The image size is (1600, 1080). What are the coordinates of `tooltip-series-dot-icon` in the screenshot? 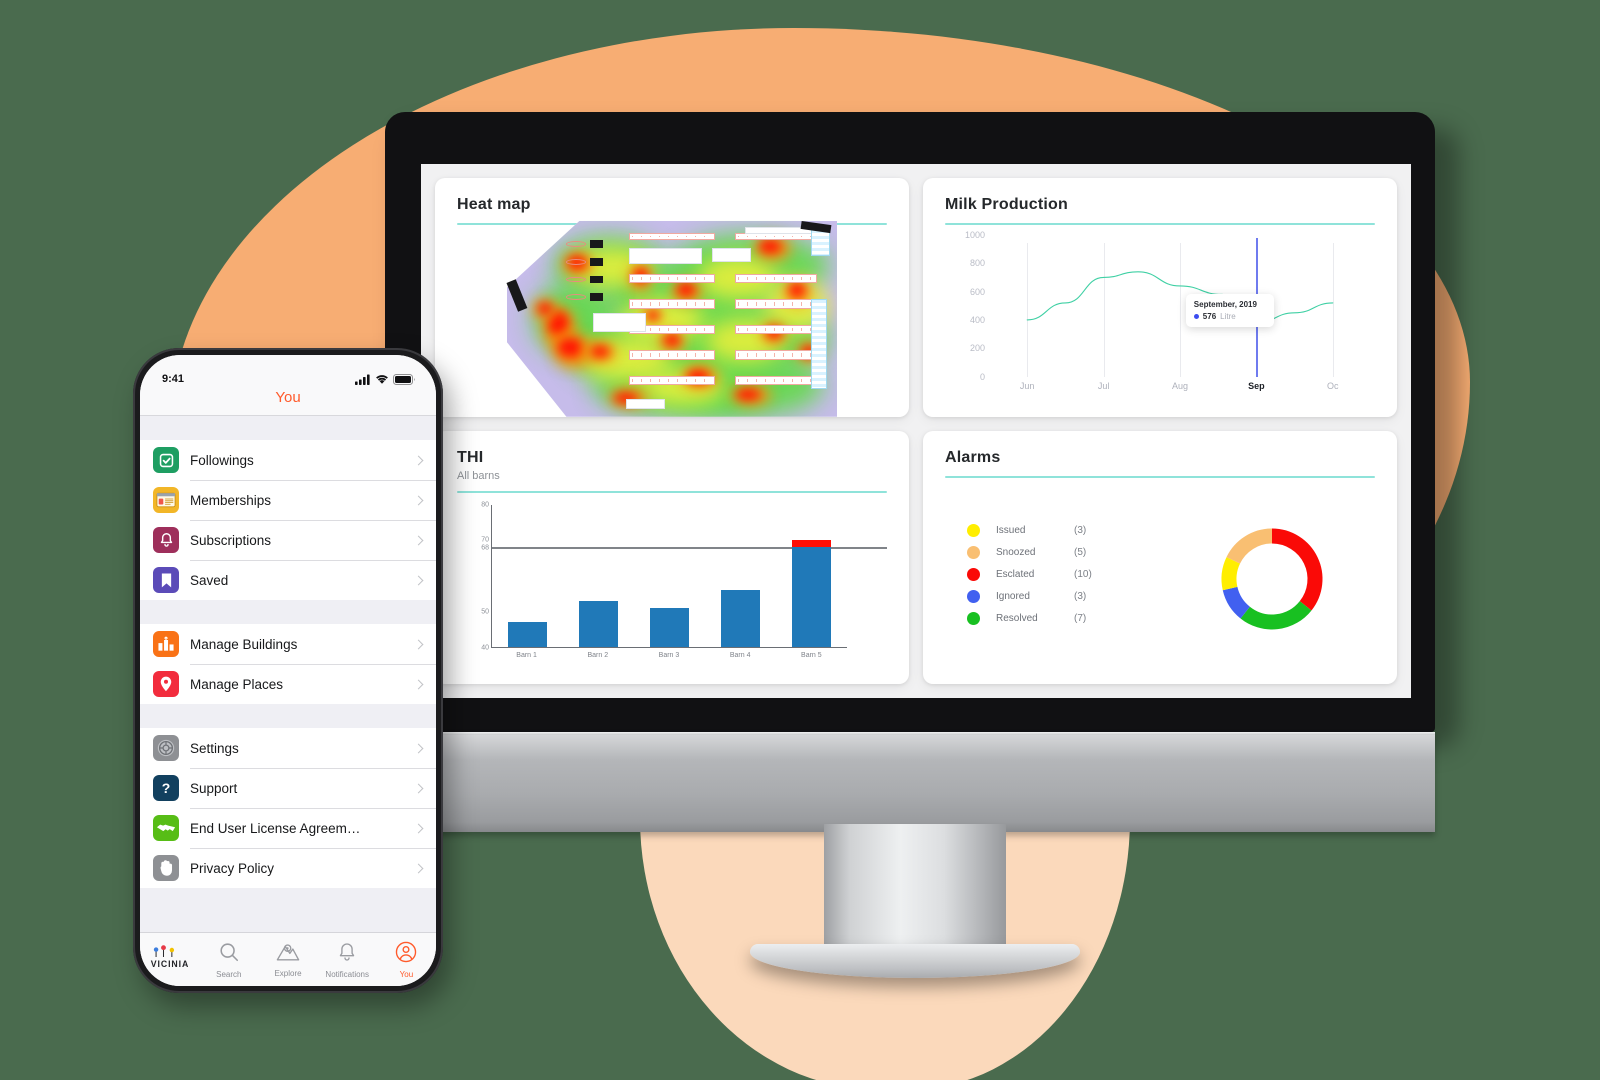 It's located at (1196, 317).